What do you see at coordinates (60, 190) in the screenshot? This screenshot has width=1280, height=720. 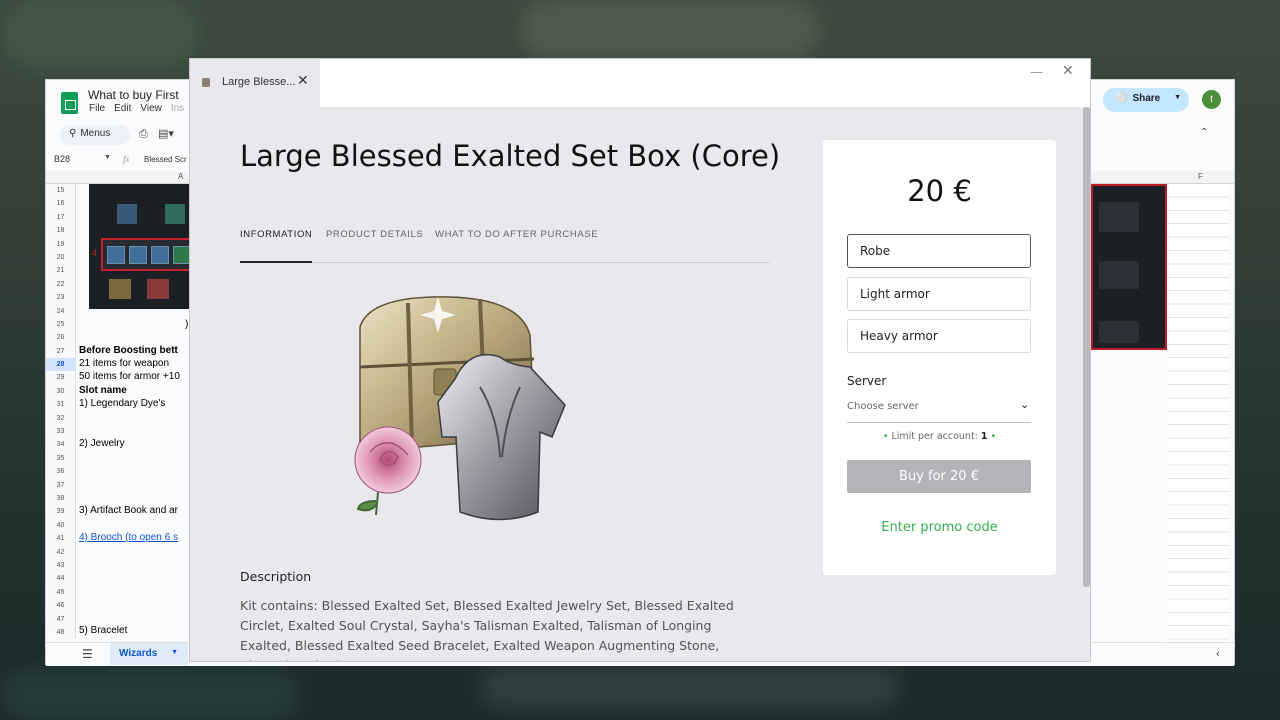 I see `row-number: 15` at bounding box center [60, 190].